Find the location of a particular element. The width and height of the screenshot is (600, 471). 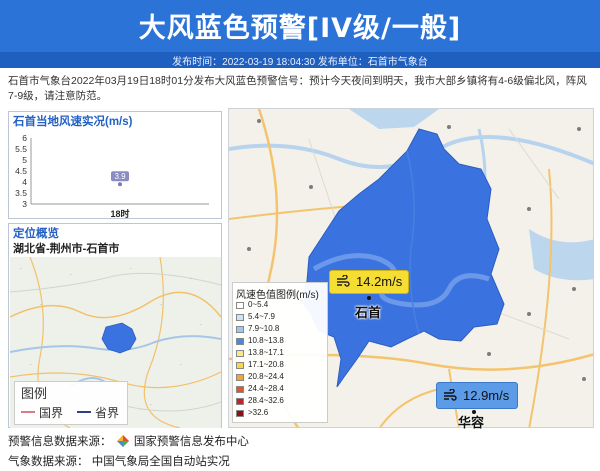

warning-source-value: 国家预警信息发布中心 is located at coordinates (191, 442).